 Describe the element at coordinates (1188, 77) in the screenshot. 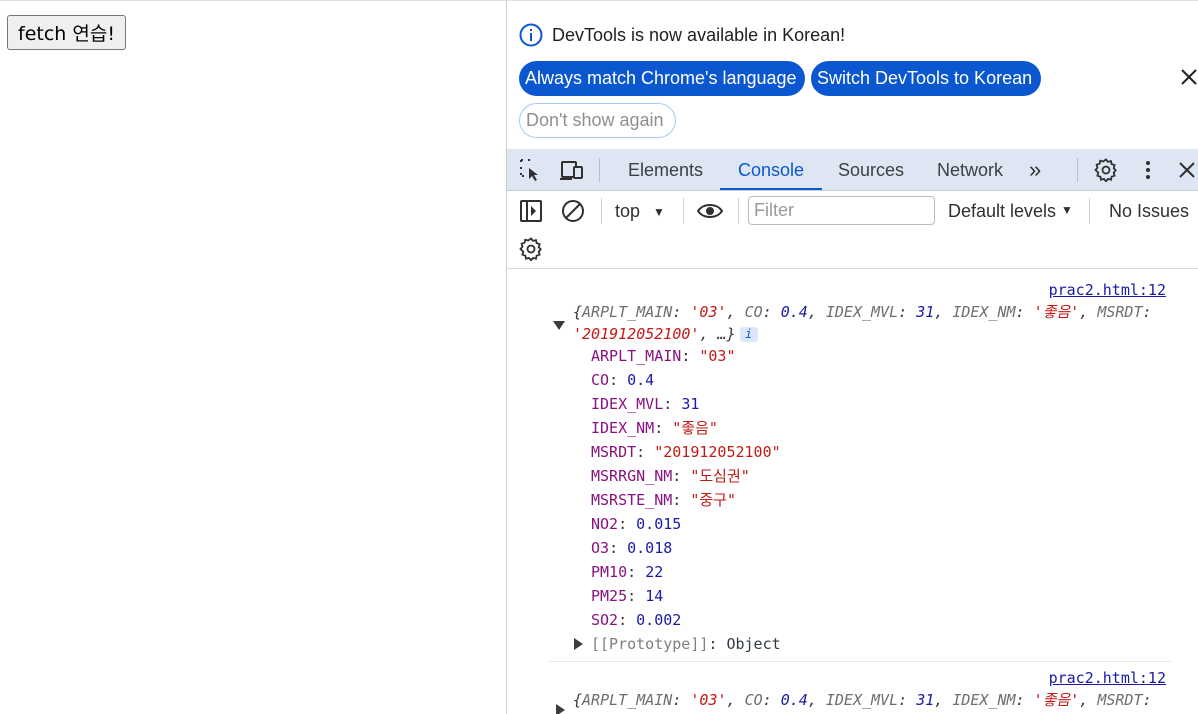

I see `close-icon` at that location.